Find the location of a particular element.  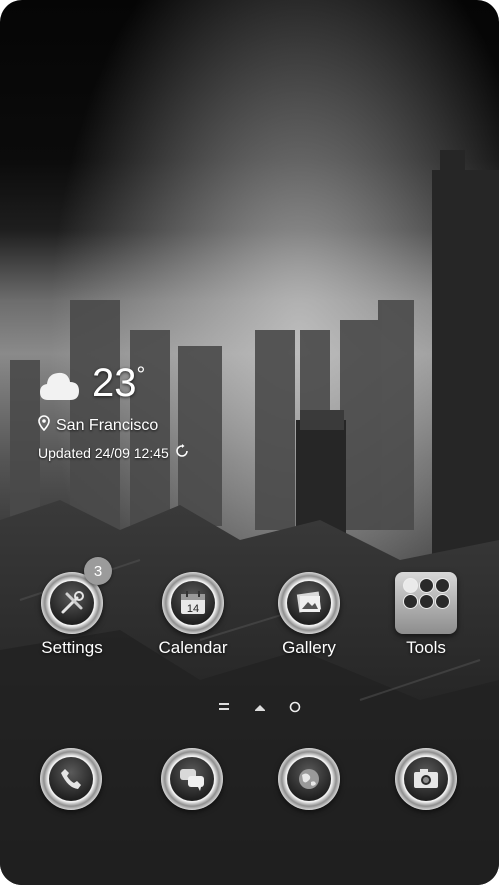

temperature: 23 is located at coordinates (114, 383).